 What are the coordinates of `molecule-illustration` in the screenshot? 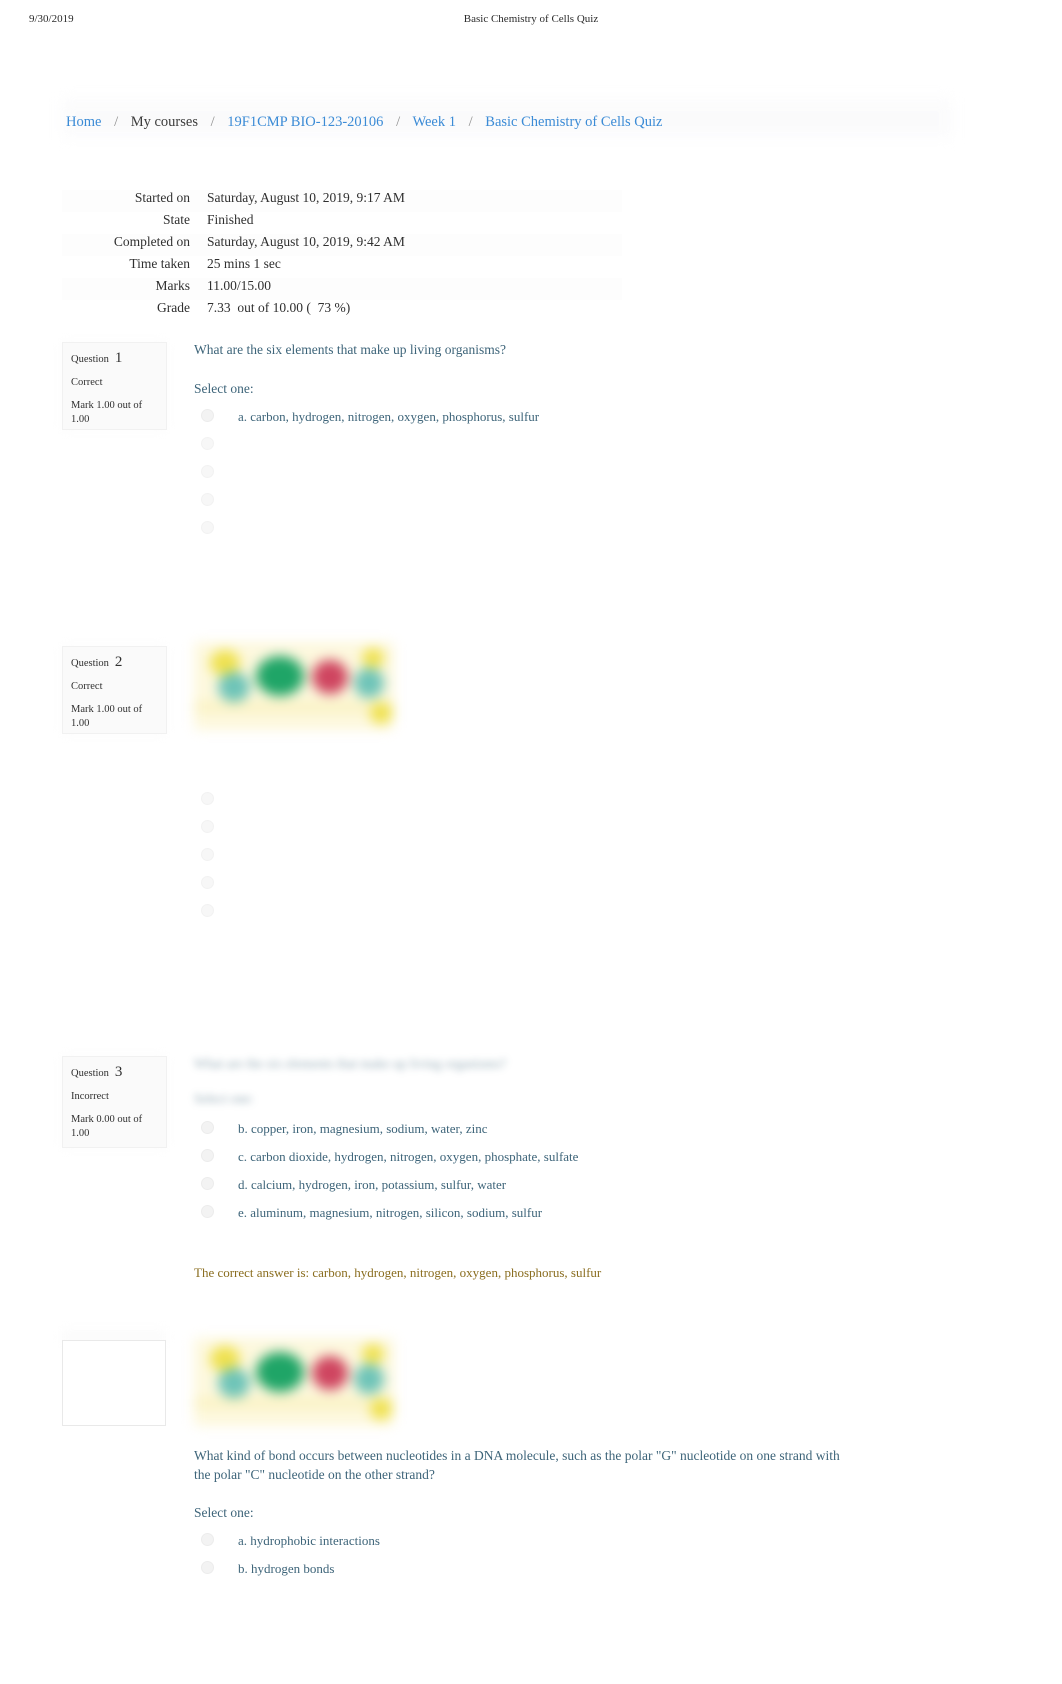 It's located at (294, 686).